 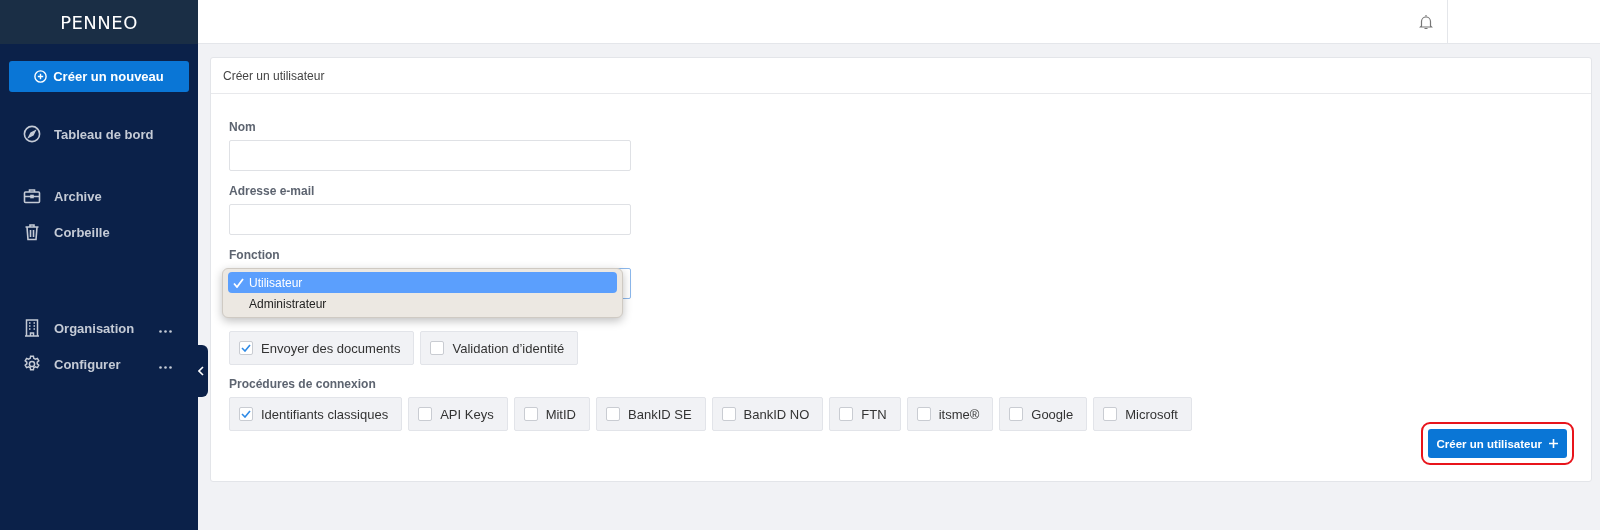 What do you see at coordinates (322, 348) in the screenshot?
I see `checkbox-option: Envoyer des documents` at bounding box center [322, 348].